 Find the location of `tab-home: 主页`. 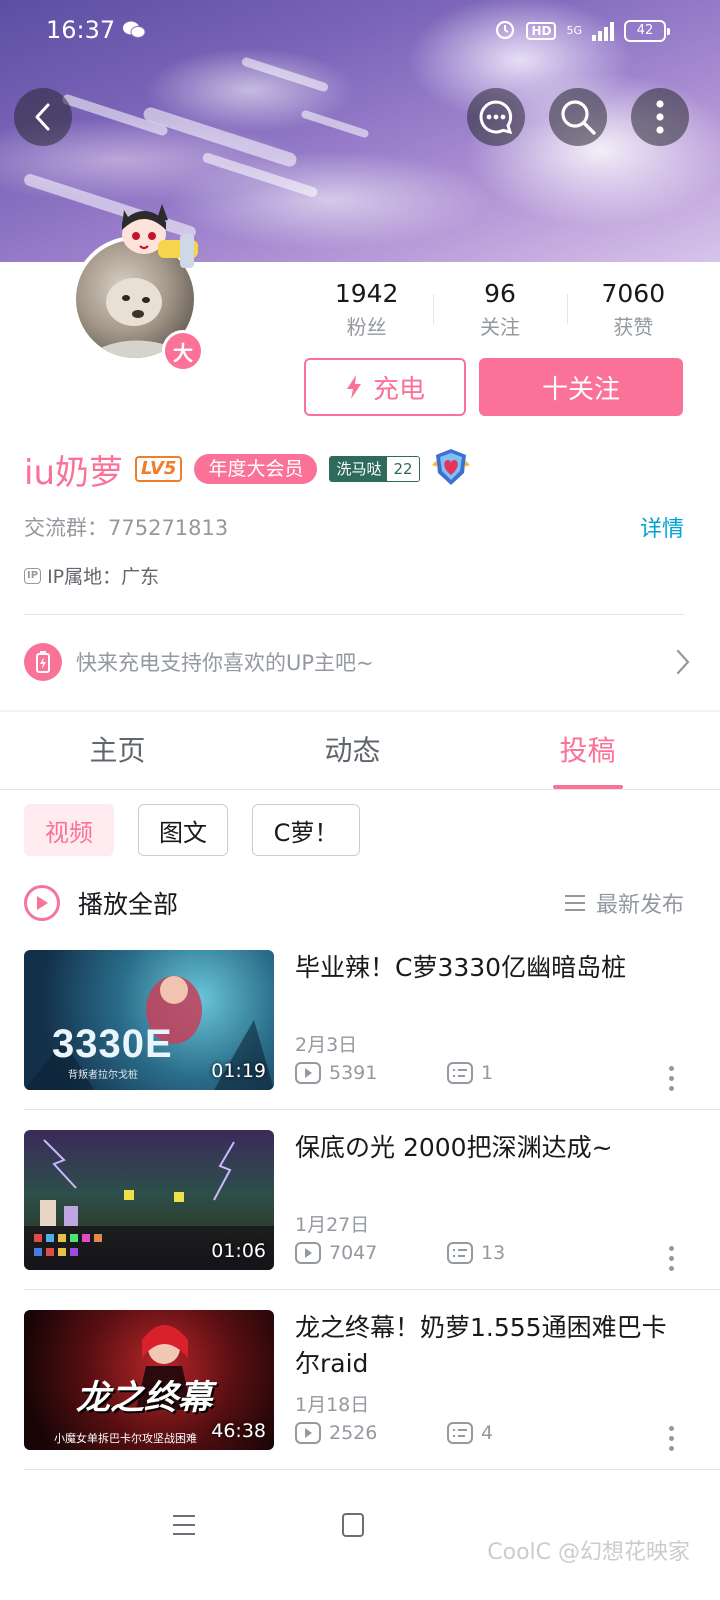

tab-home: 主页 is located at coordinates (117, 751).